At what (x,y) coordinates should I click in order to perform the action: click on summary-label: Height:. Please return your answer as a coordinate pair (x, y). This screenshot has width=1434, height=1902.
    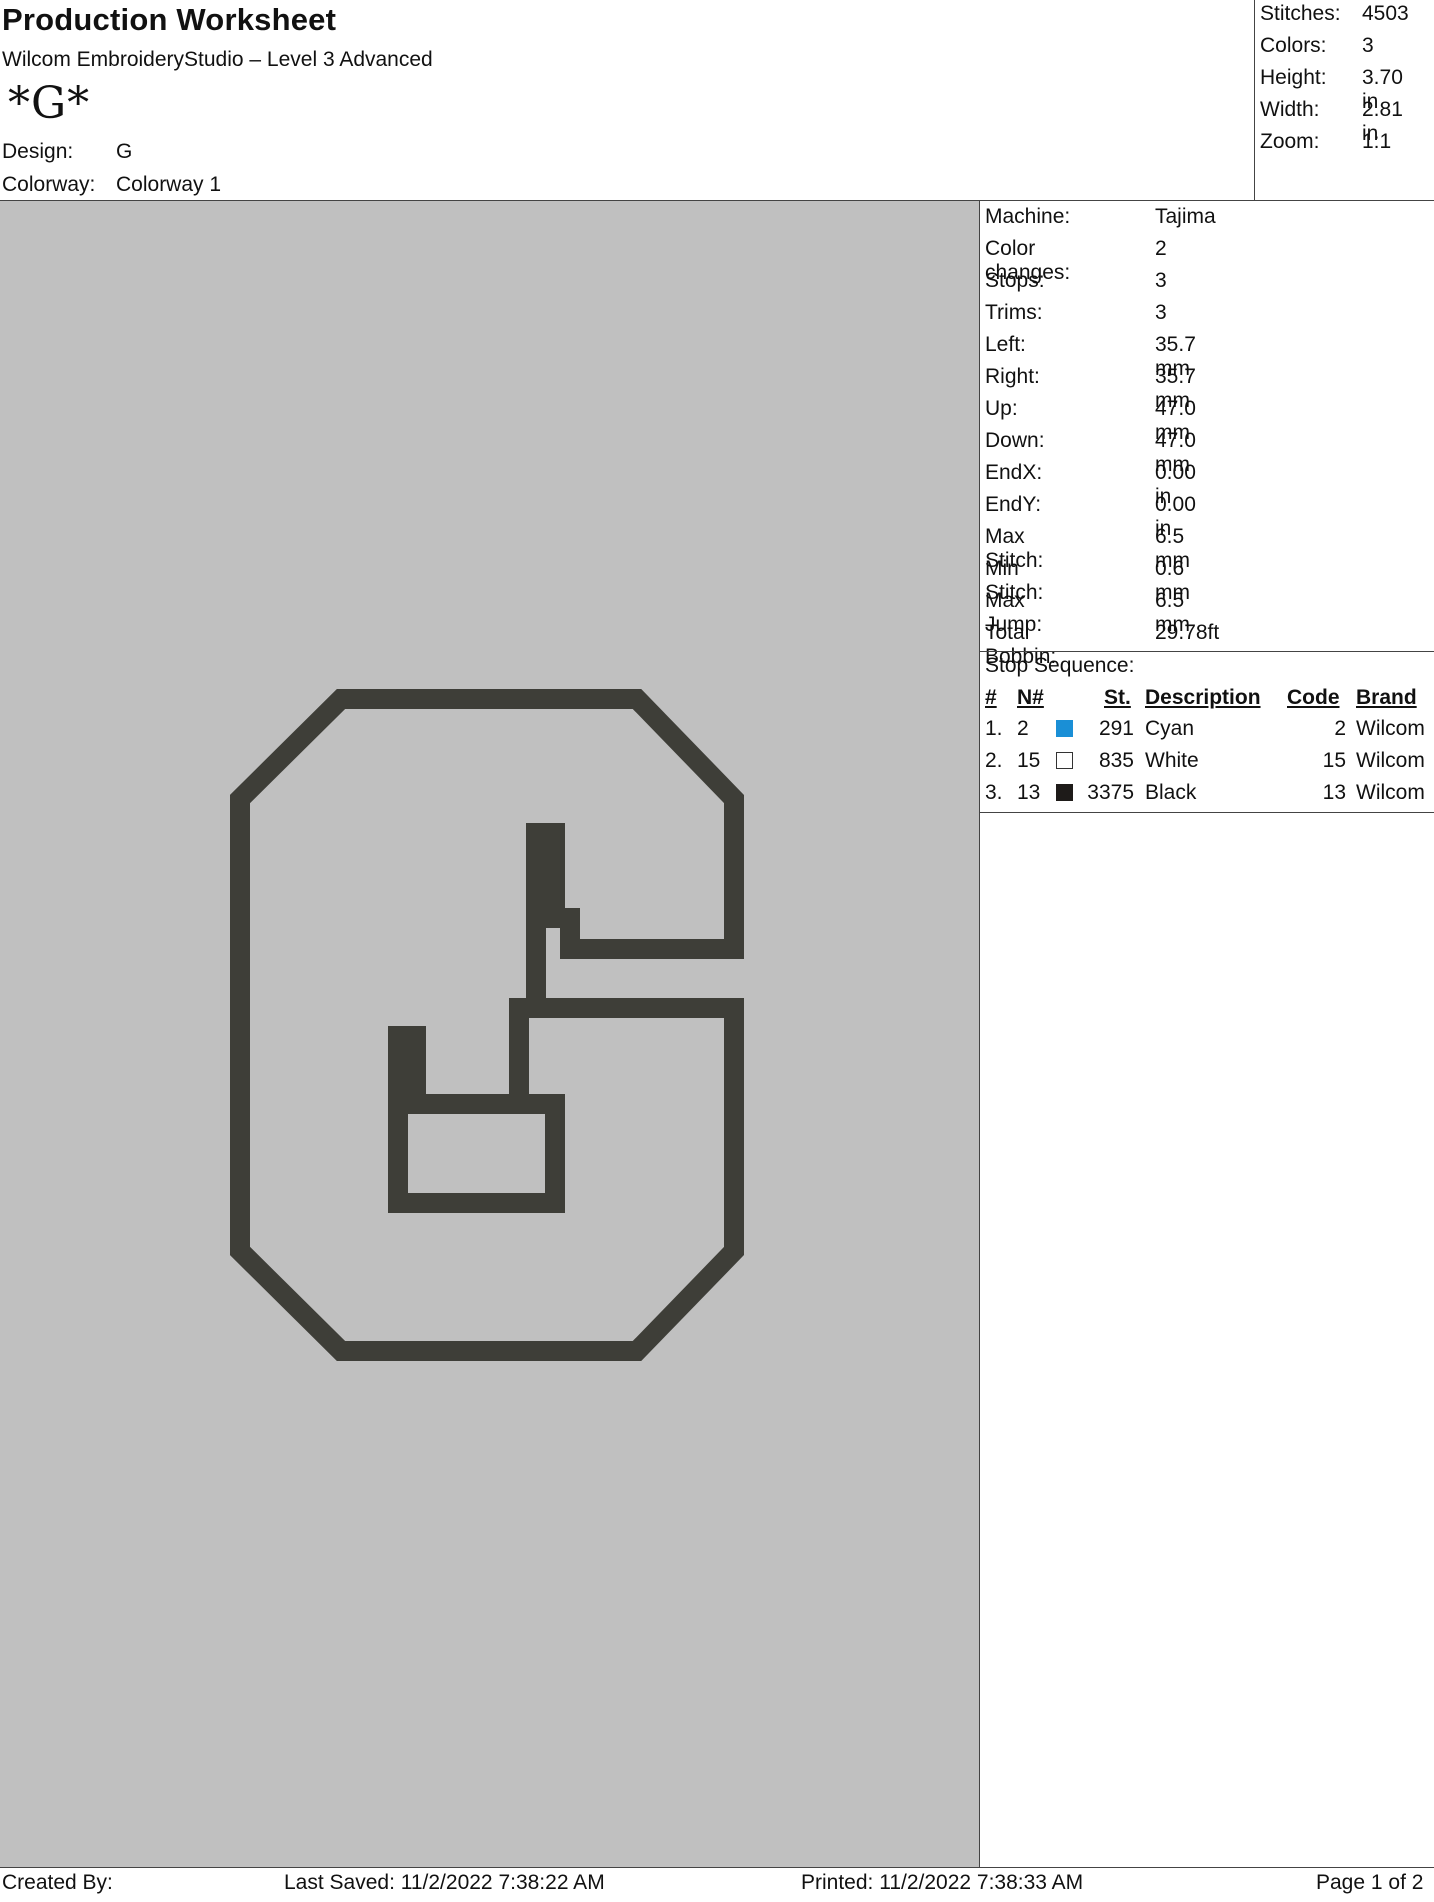
    Looking at the image, I should click on (1293, 77).